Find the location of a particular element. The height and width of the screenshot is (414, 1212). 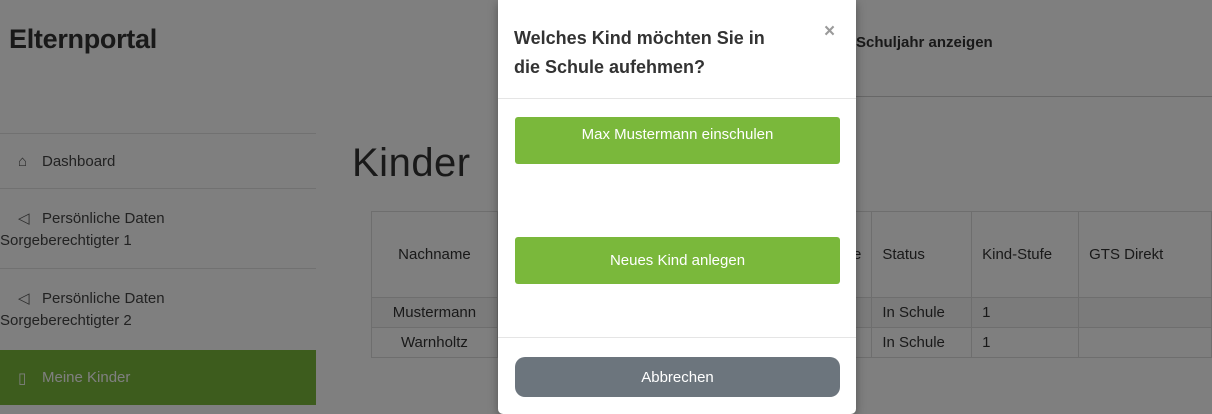

dialog-footer: Abbrechen is located at coordinates (677, 375).